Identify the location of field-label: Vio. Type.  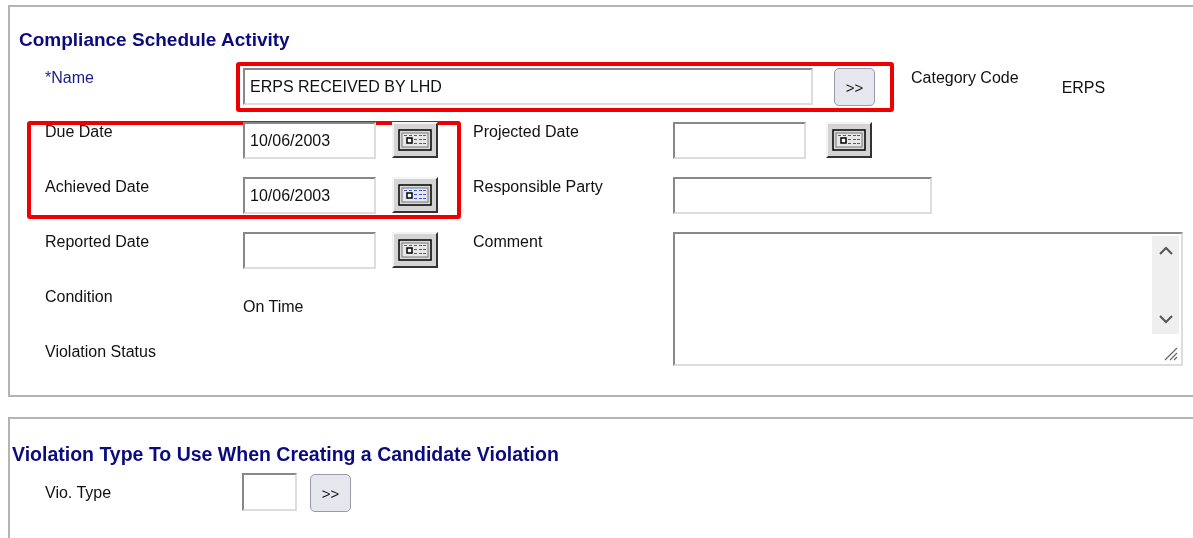
(79, 493).